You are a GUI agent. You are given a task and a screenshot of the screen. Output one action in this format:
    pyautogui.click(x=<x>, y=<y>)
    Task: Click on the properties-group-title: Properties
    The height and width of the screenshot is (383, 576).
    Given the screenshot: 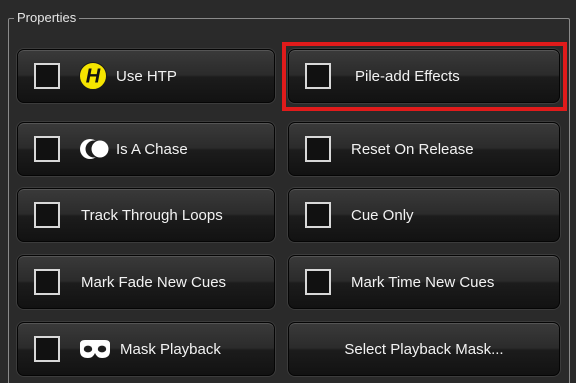 What is the action you would take?
    pyautogui.click(x=47, y=18)
    